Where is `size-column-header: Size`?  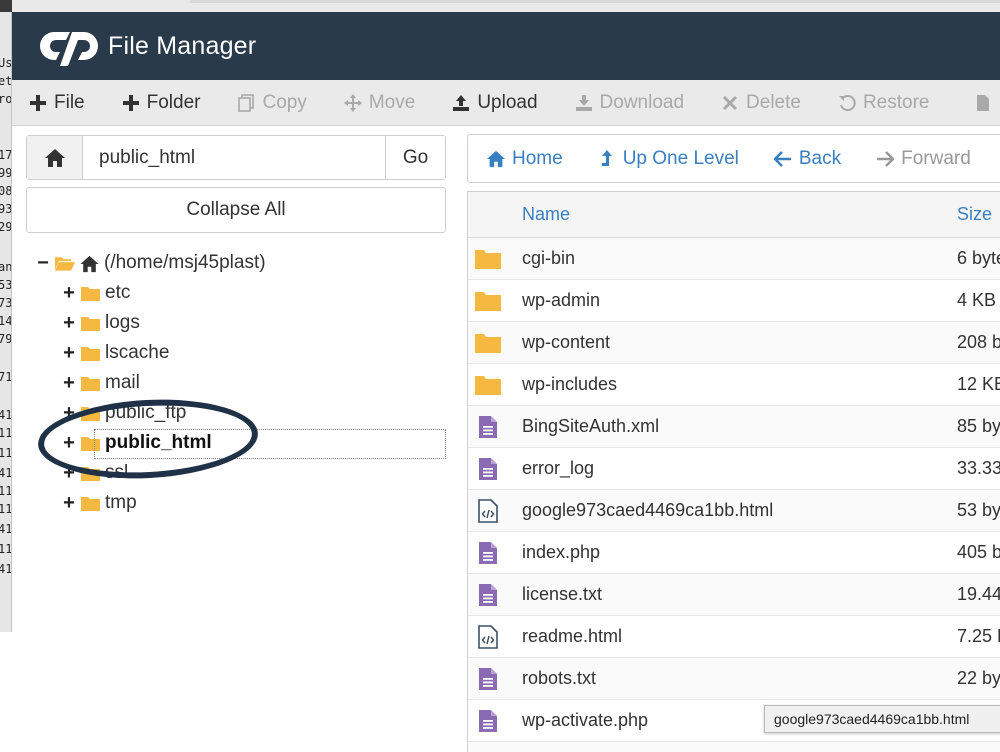 size-column-header: Size is located at coordinates (974, 214).